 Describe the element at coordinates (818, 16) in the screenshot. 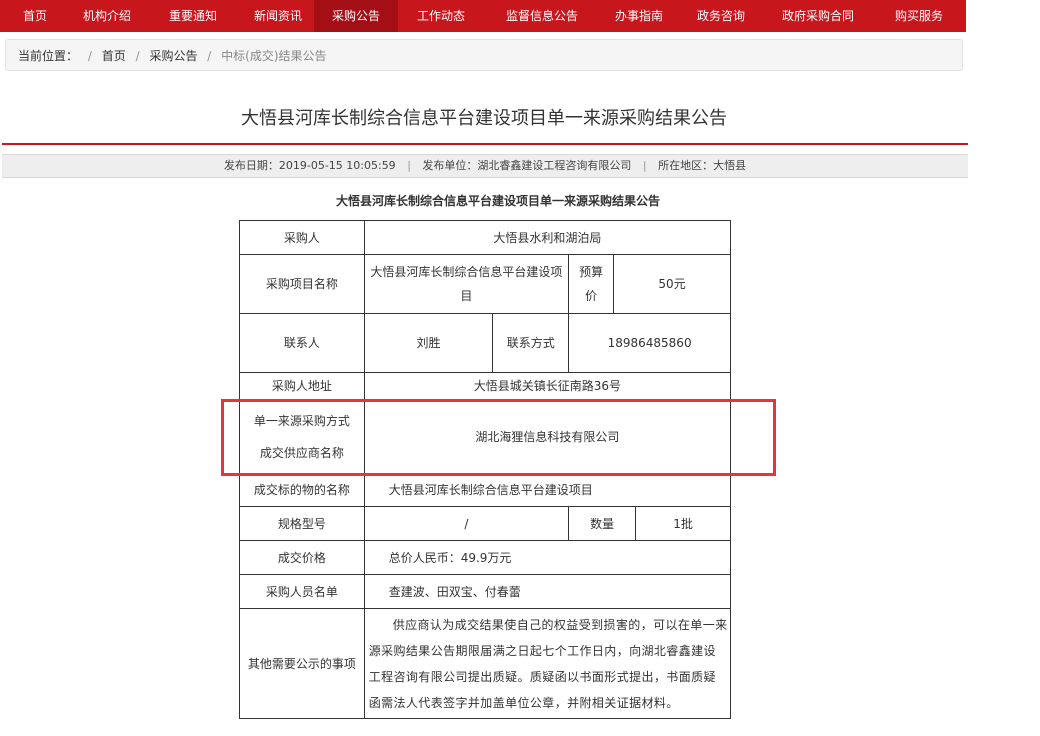

I see `nav-contracts: 政府采购合同` at that location.